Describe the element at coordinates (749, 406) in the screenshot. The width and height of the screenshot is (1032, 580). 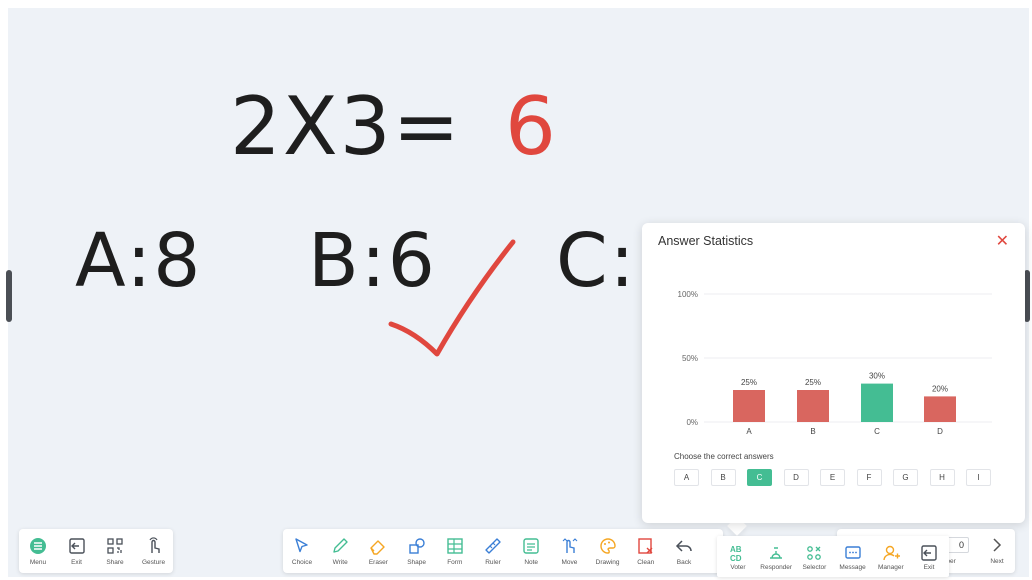
I see `bar-a` at that location.